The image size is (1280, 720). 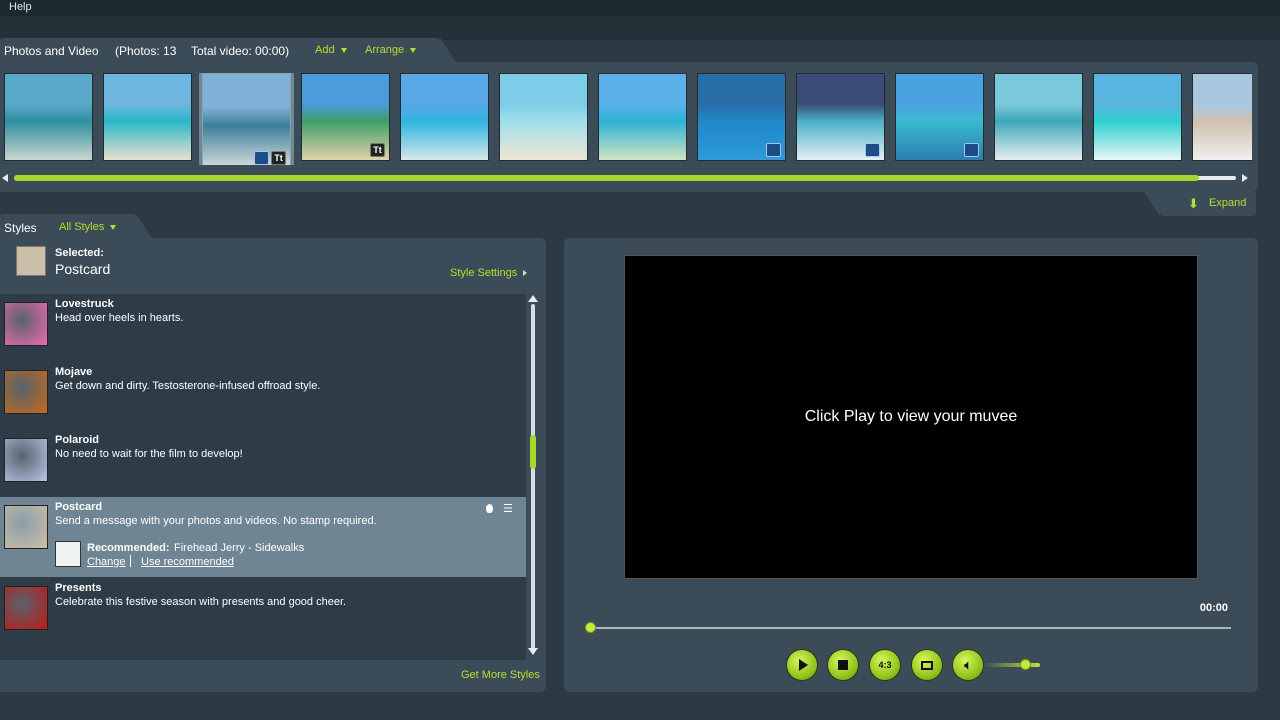 What do you see at coordinates (489, 508) in the screenshot?
I see `lightbulb-icon` at bounding box center [489, 508].